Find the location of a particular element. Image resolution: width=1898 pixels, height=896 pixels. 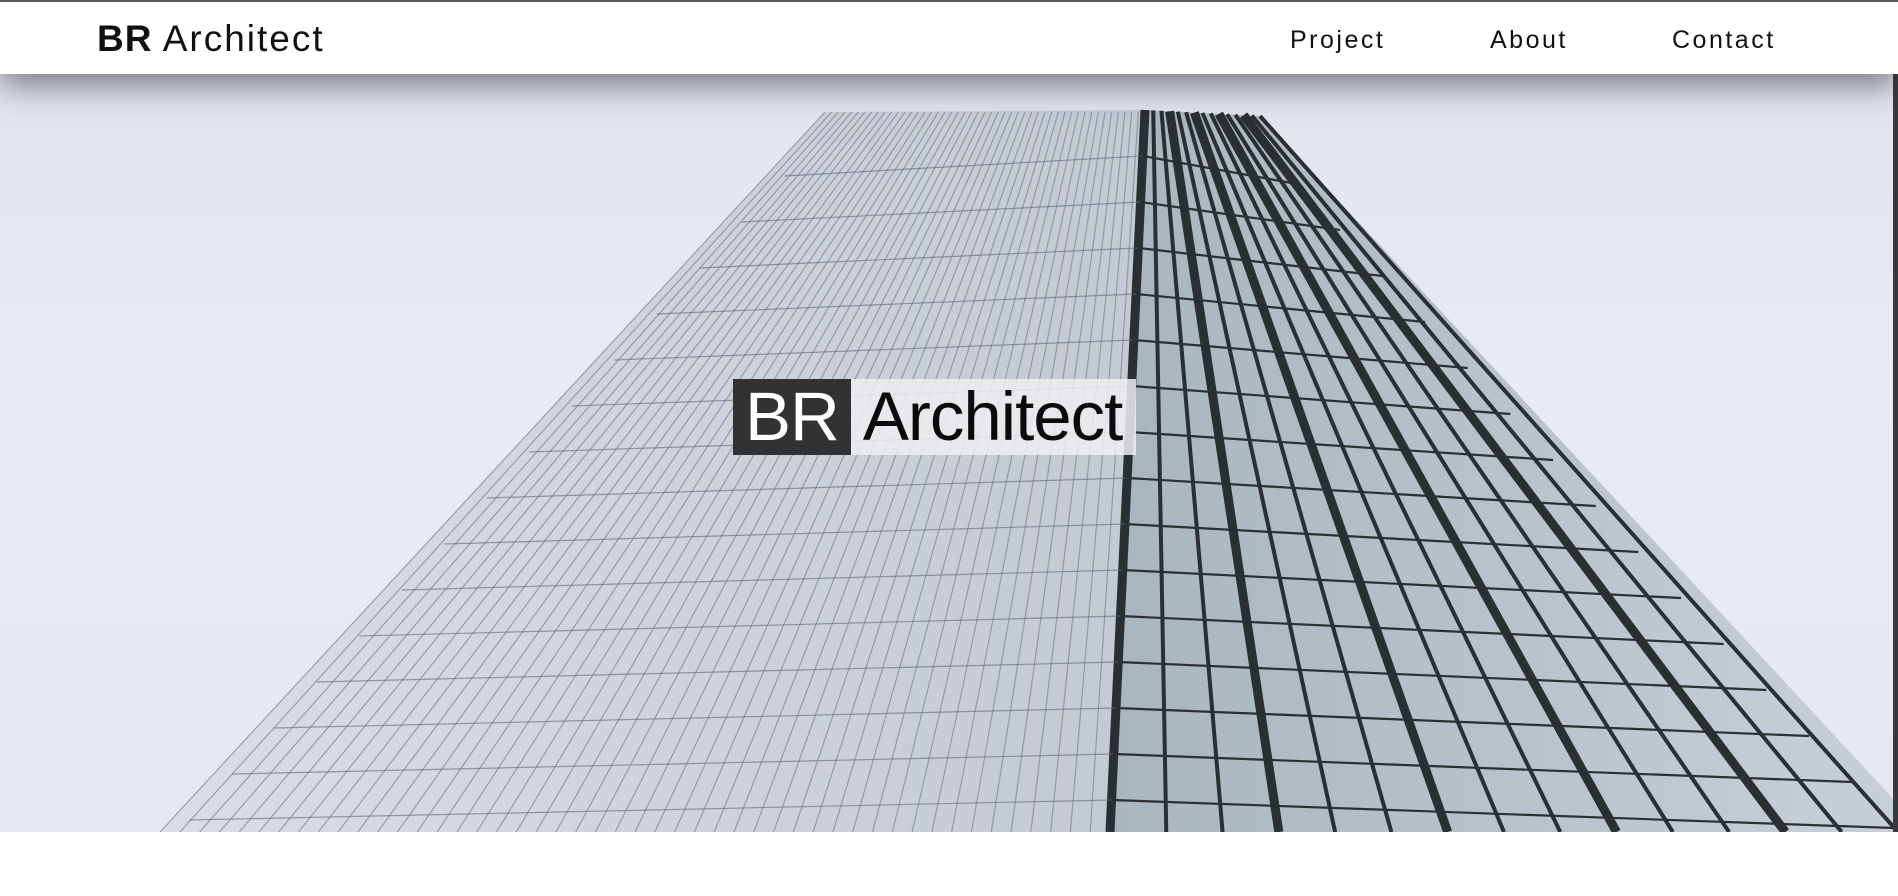

hero-title-rest: Architect is located at coordinates (993, 417).